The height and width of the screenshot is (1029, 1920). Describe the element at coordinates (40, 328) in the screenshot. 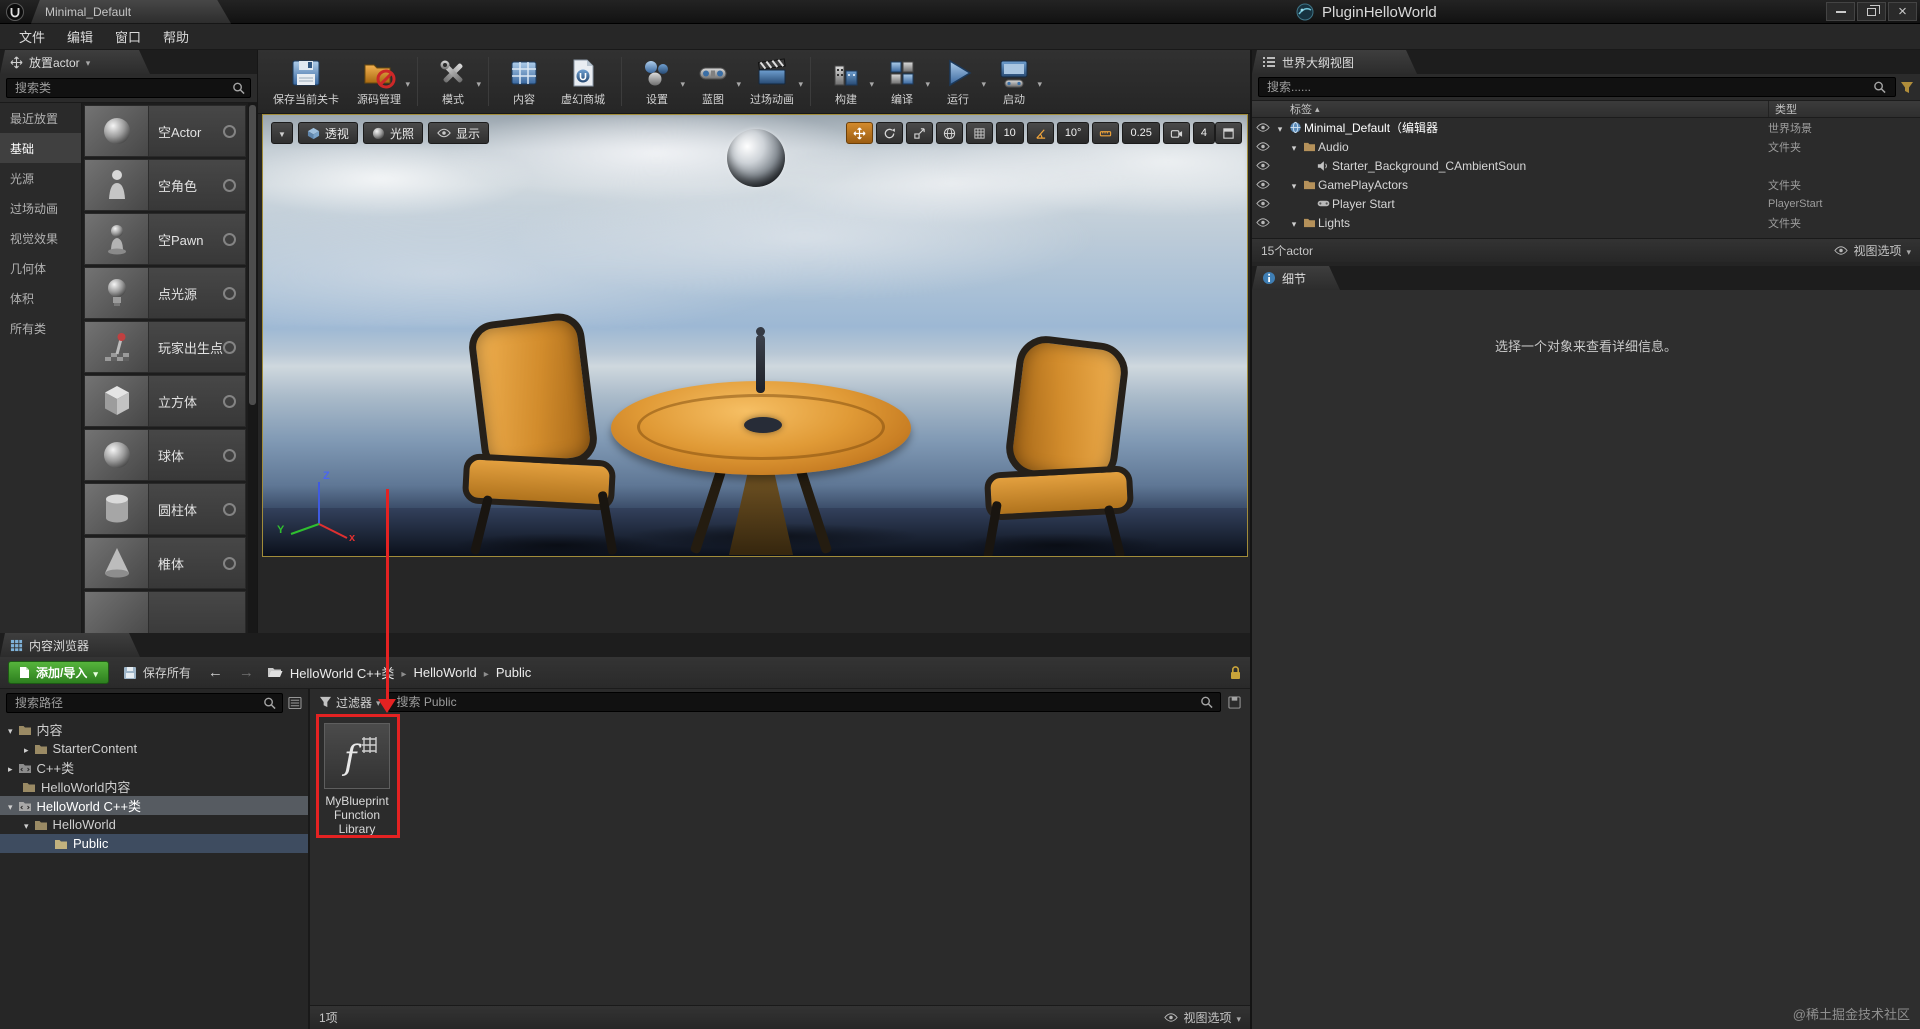

I see `category-all-classes: 所有类` at that location.